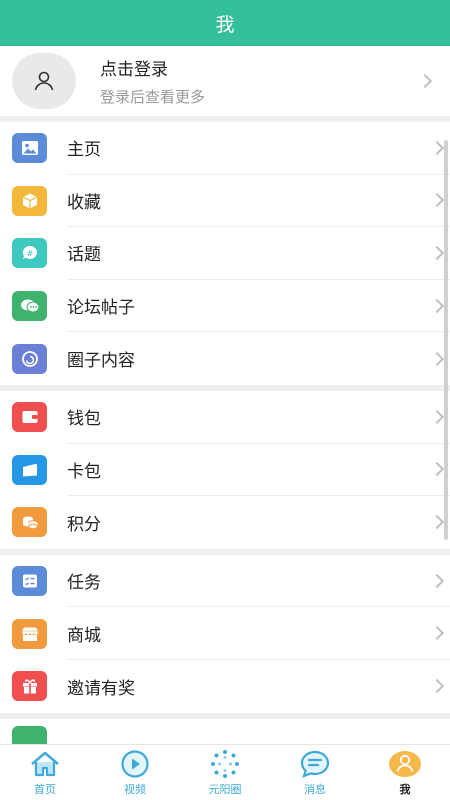  What do you see at coordinates (225, 581) in the screenshot?
I see `menu-item-tasks: 任务` at bounding box center [225, 581].